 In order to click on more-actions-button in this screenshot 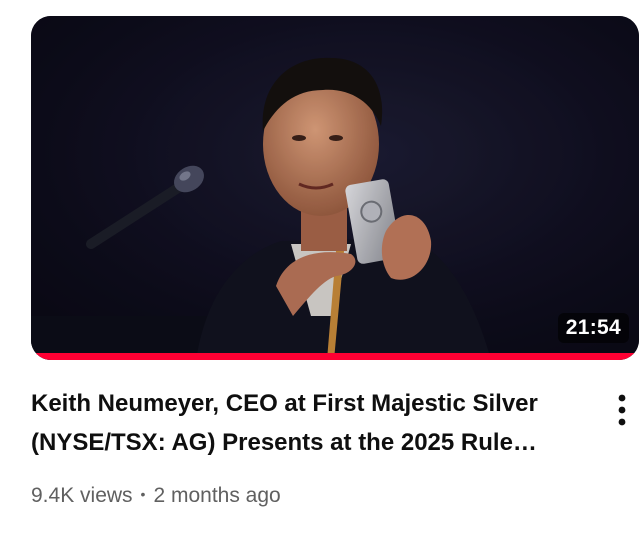, I will do `click(622, 410)`.